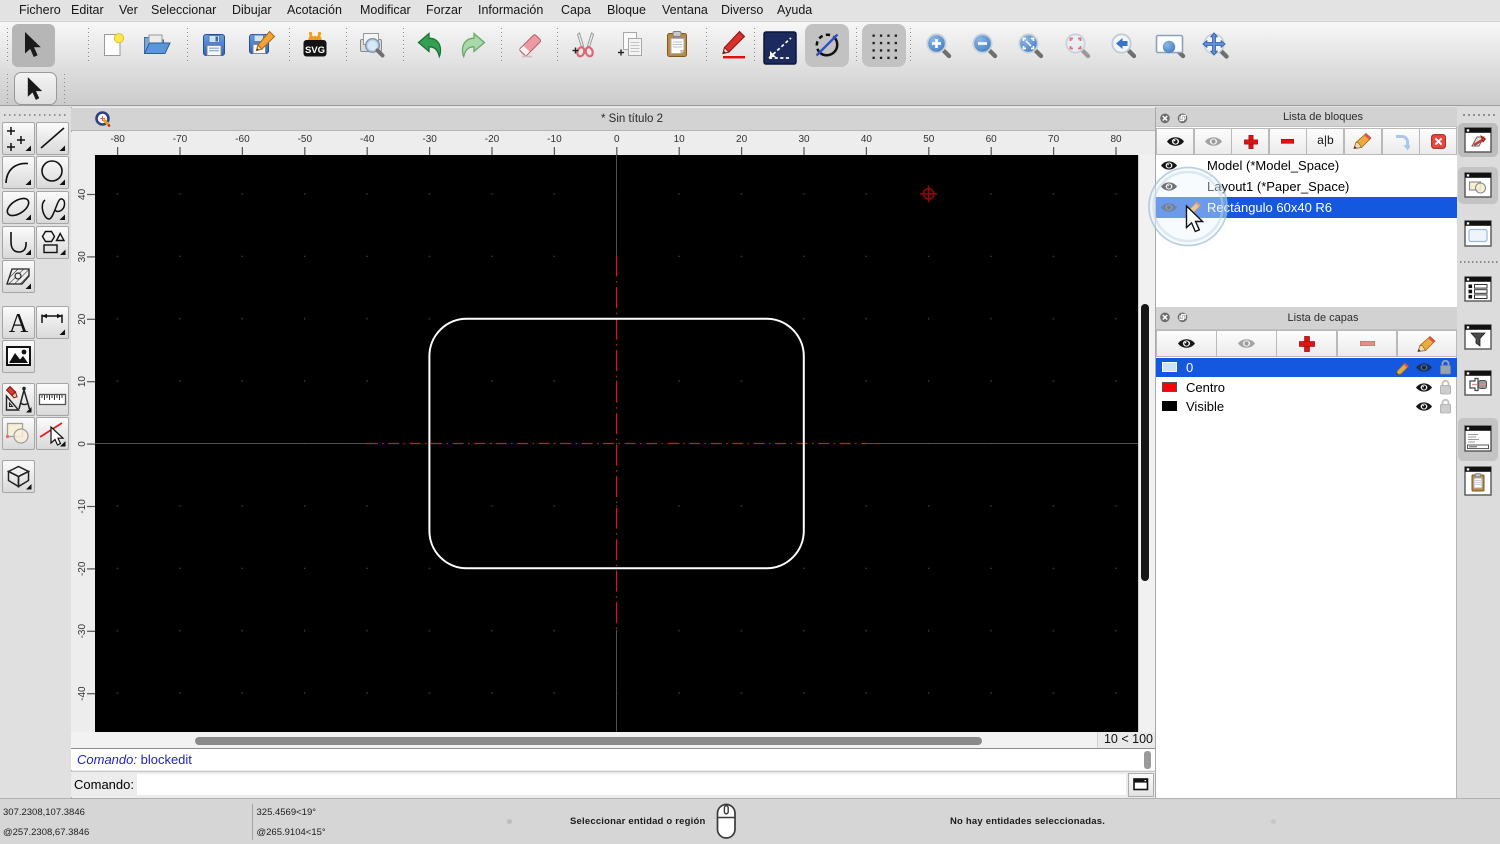 Image resolution: width=1500 pixels, height=844 pixels. What do you see at coordinates (992, 139) in the screenshot?
I see `svg-text: 60` at bounding box center [992, 139].